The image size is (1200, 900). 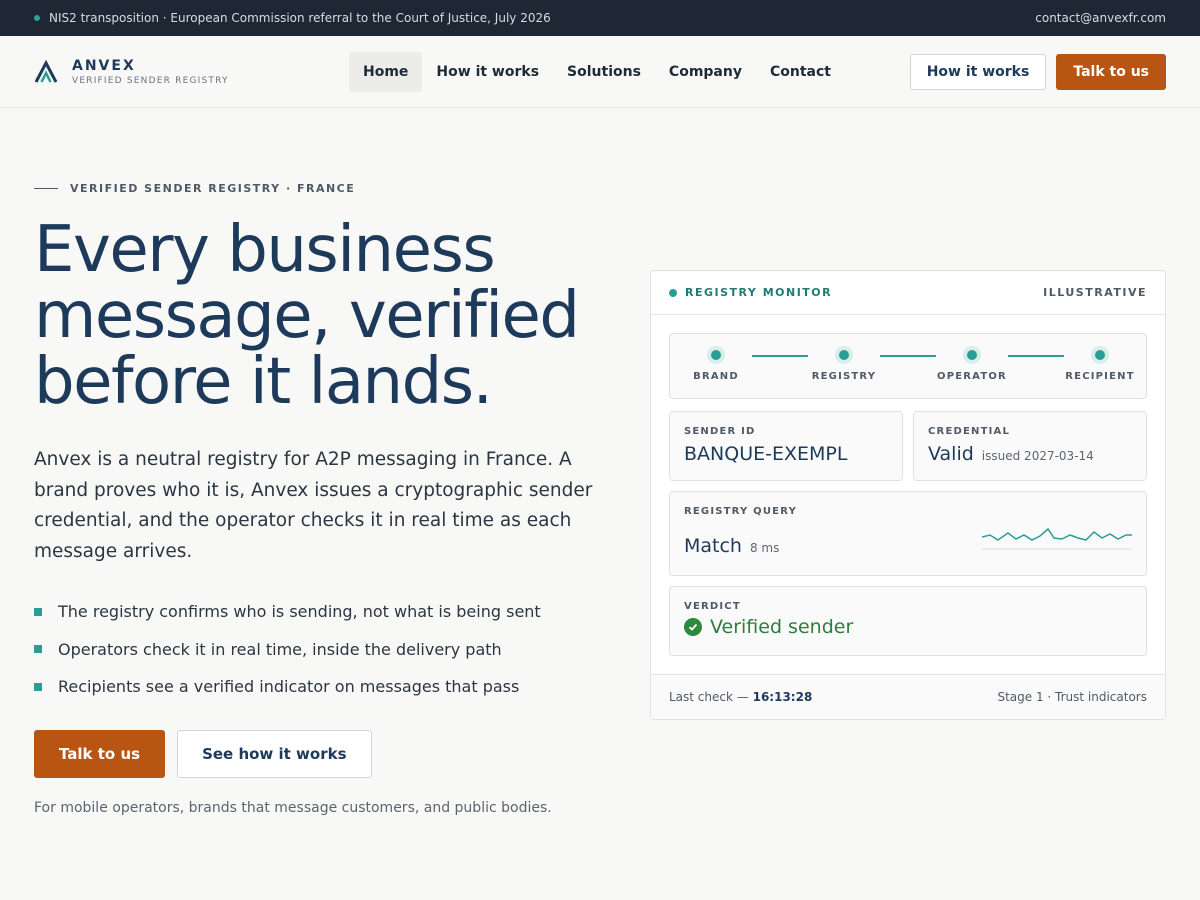 I want to click on last-check: Last check — 16:13:28, so click(x=740, y=697).